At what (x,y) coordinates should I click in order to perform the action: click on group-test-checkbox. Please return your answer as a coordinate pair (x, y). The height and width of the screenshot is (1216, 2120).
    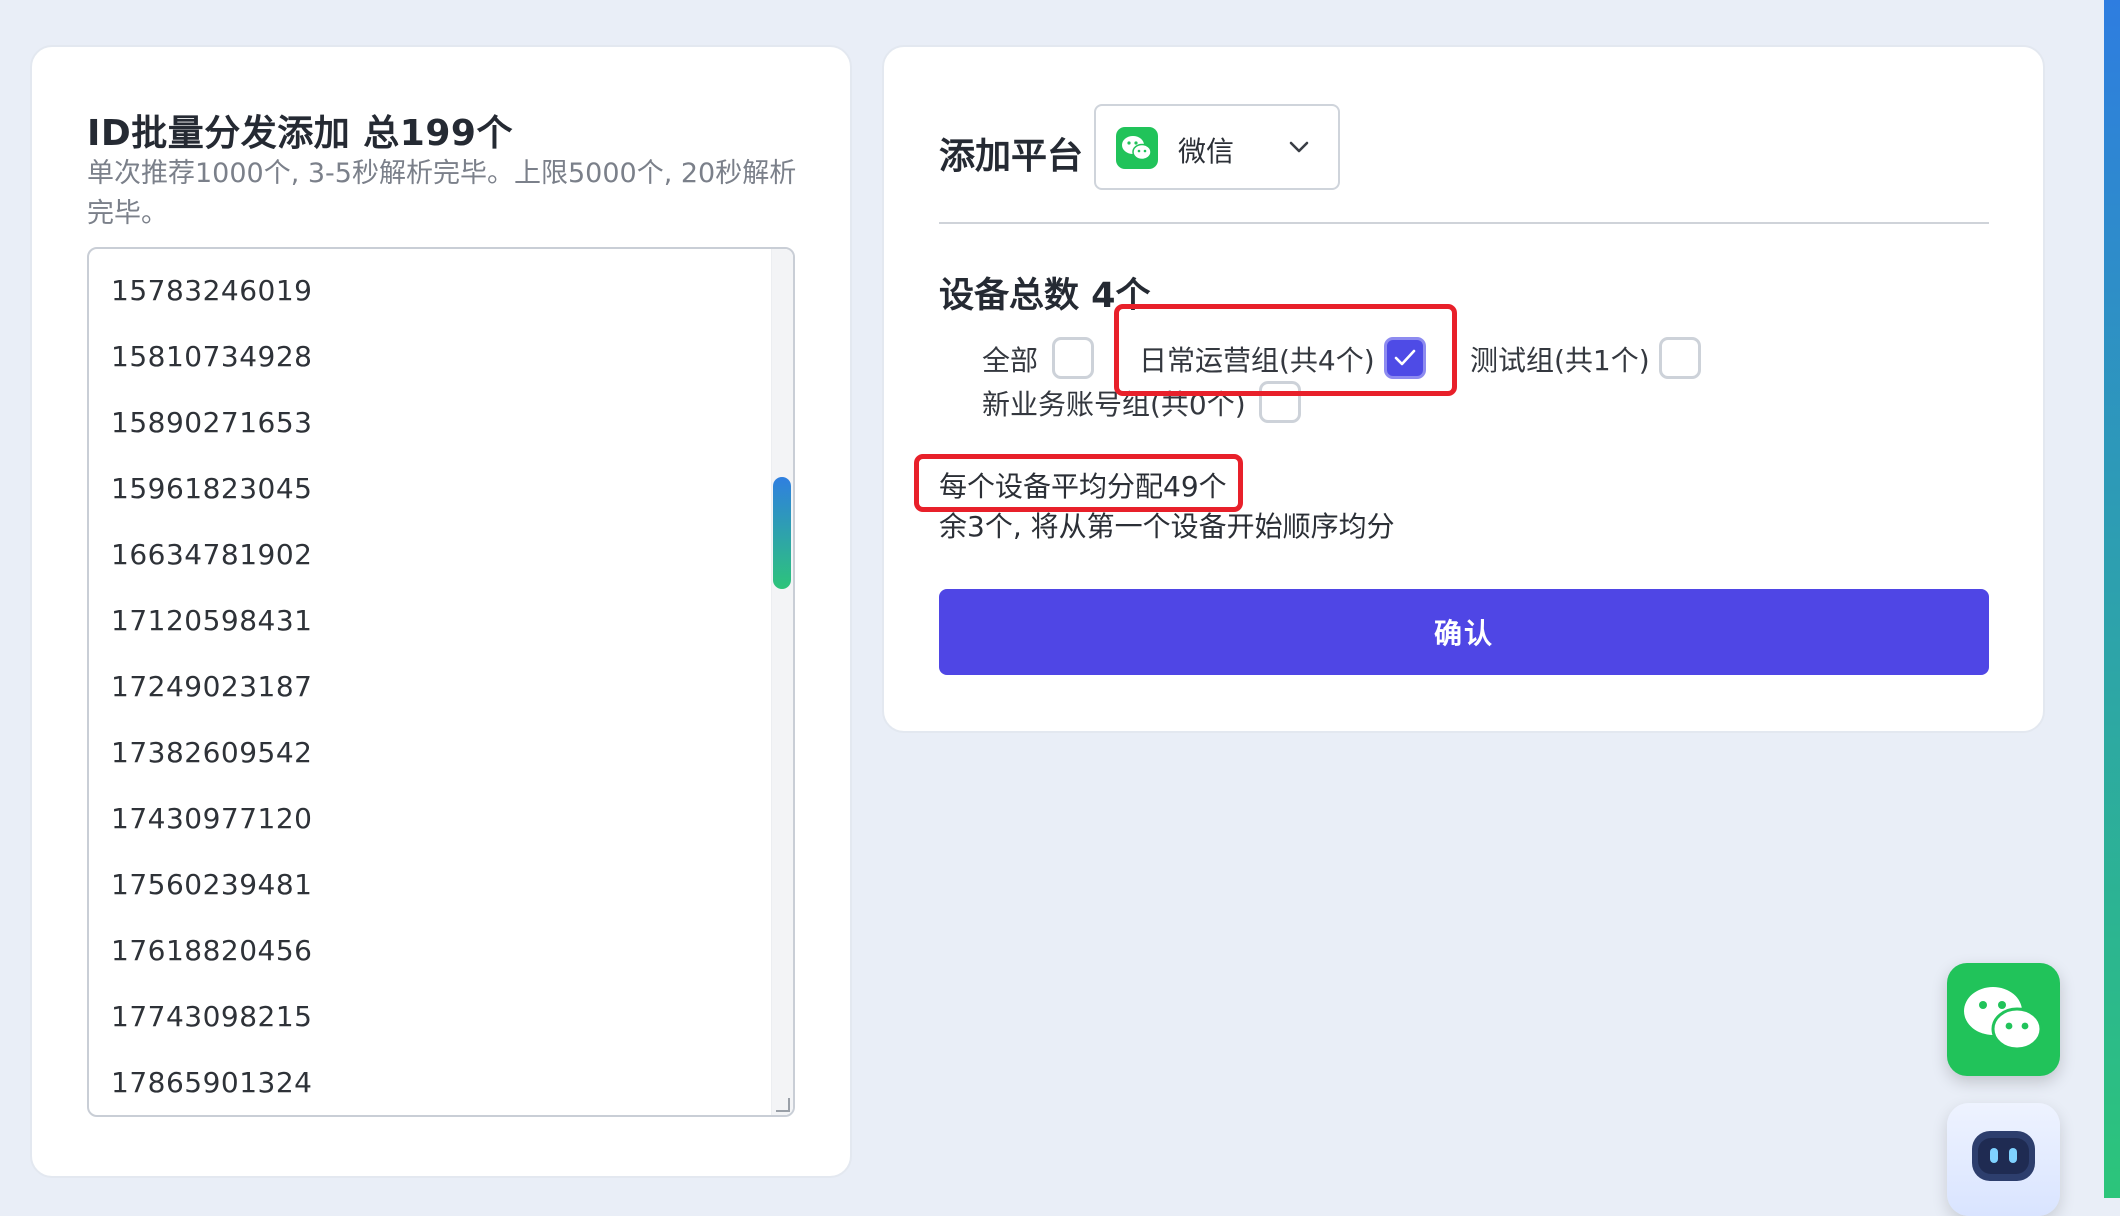
    Looking at the image, I should click on (1680, 358).